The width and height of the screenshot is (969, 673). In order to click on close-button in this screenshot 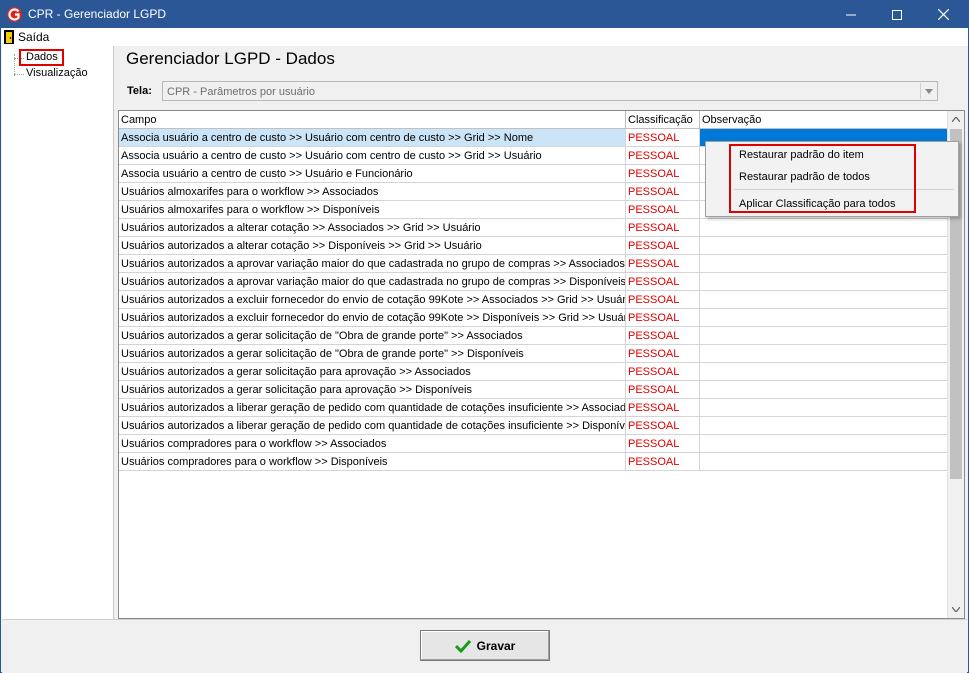, I will do `click(943, 14)`.